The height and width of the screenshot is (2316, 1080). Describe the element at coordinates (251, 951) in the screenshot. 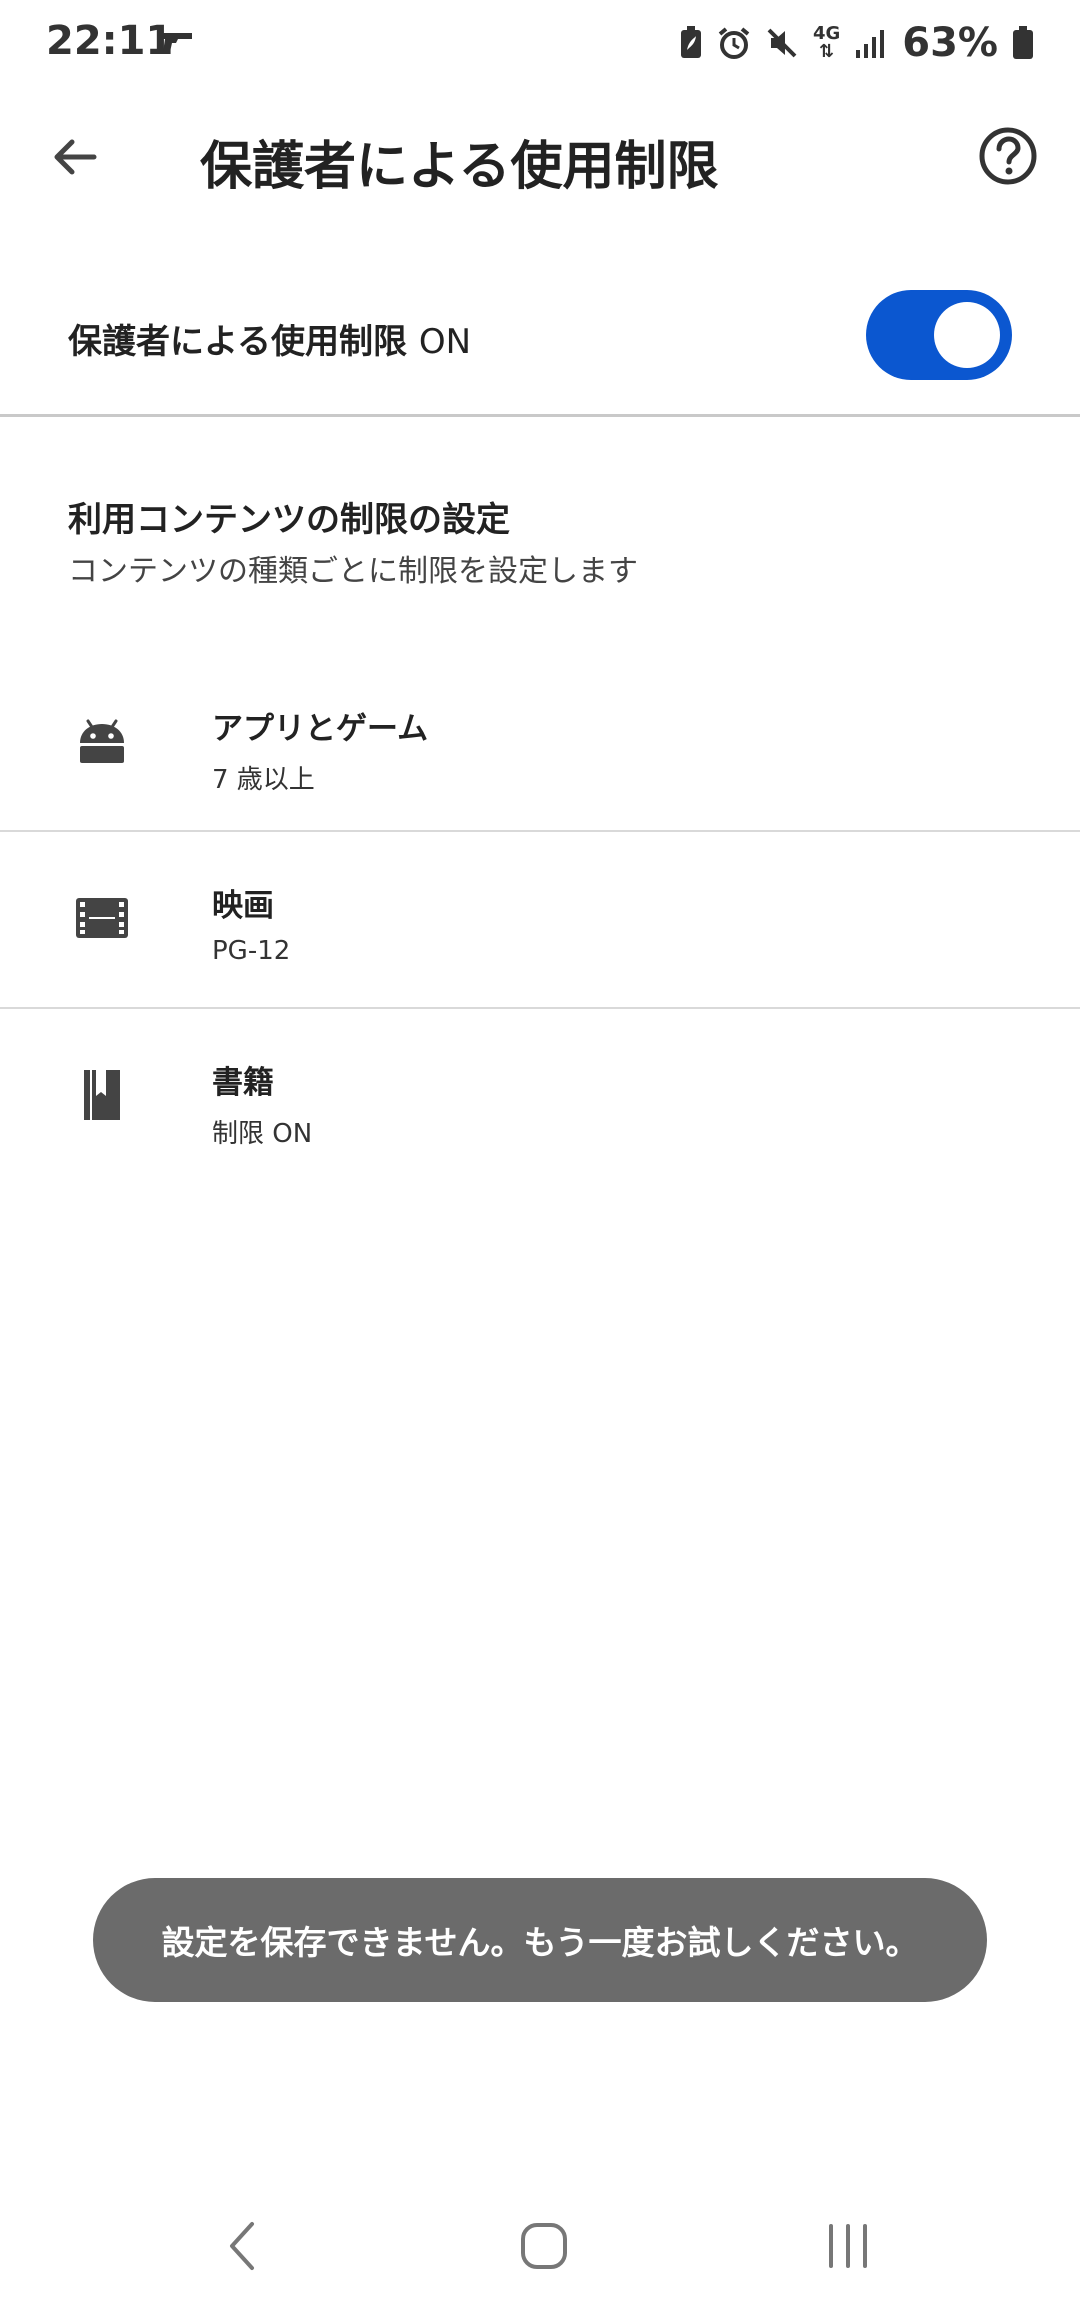

I see `list-item-value: PG-12` at that location.